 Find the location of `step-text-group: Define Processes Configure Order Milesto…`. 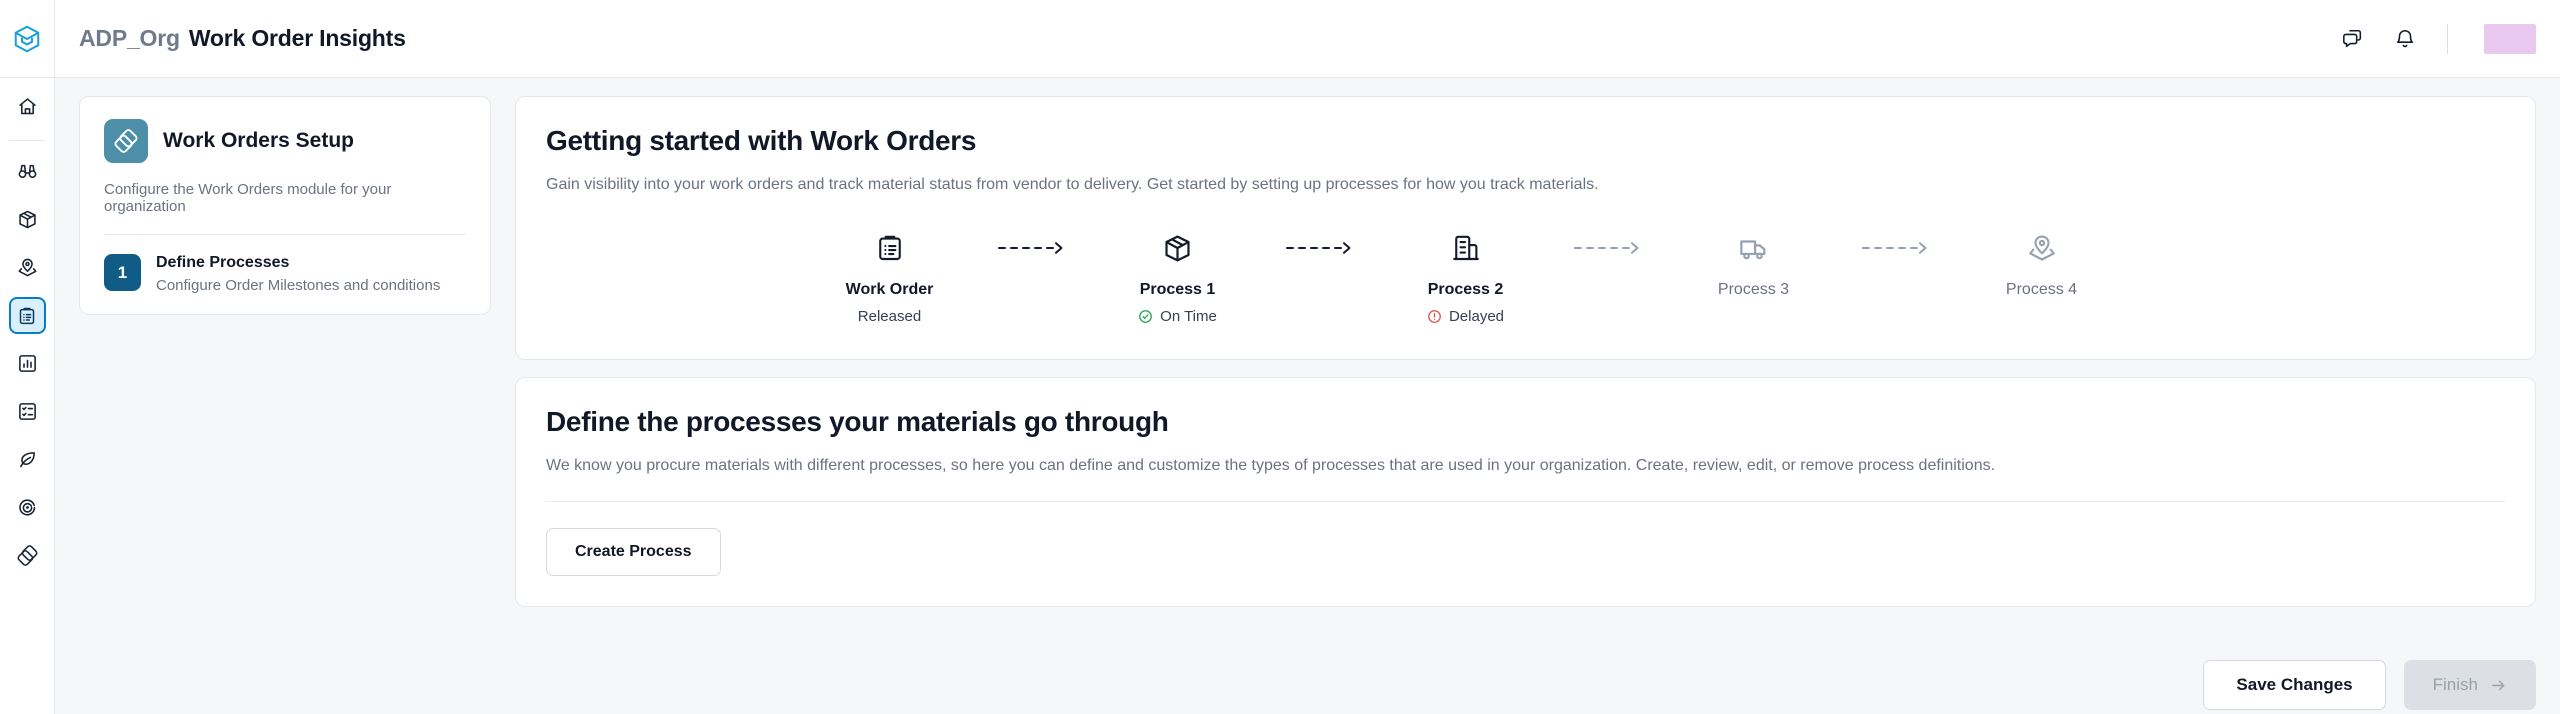

step-text-group: Define Processes Configure Order Milesto… is located at coordinates (298, 274).